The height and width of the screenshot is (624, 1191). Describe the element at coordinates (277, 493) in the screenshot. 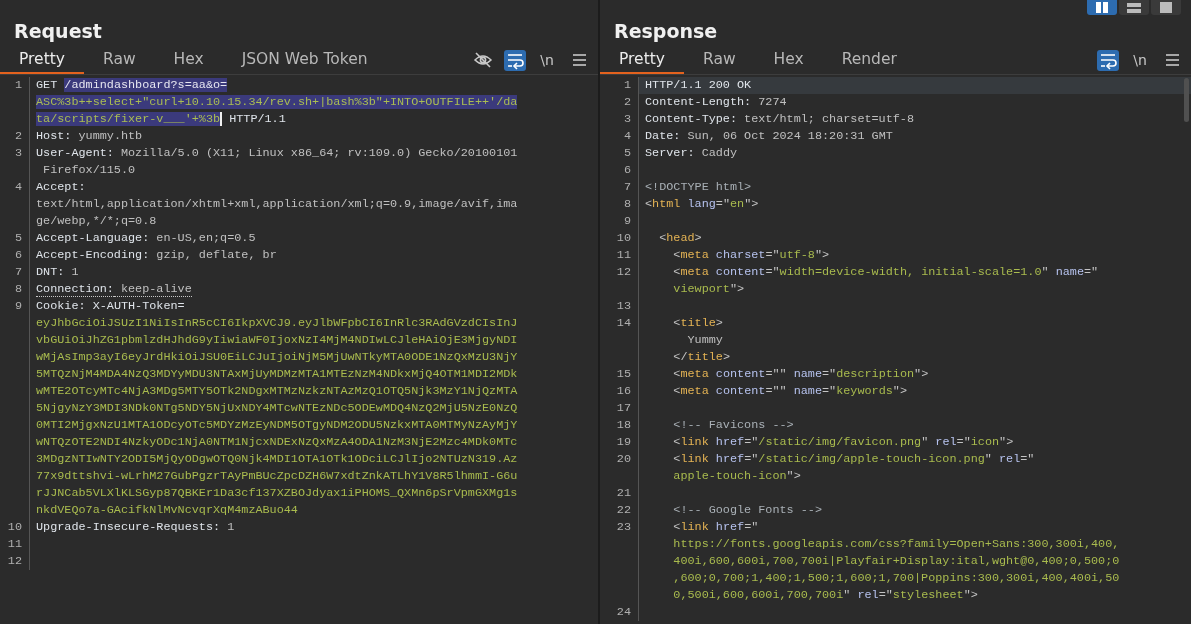

I see `code-line: rJJNCab5VLXlKLSGyp87QBKEr1Da3cf137XZBOJdyax1iPHOMS_QXMn6pSrVpmGXMg1s` at that location.